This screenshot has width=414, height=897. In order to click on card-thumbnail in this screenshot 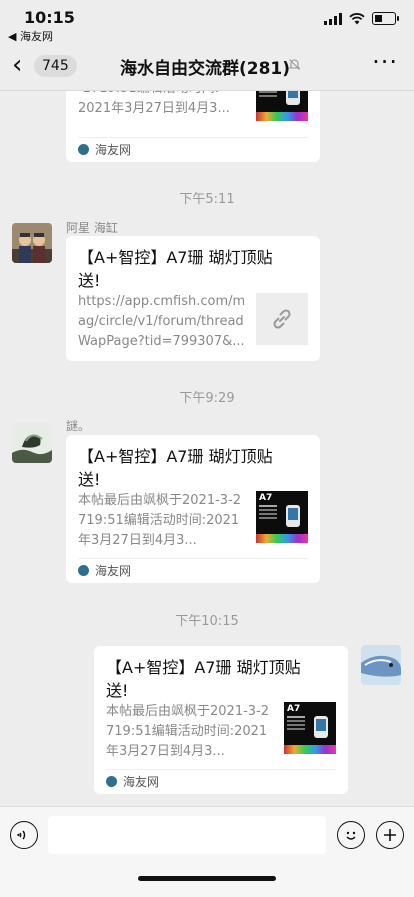, I will do `click(282, 106)`.